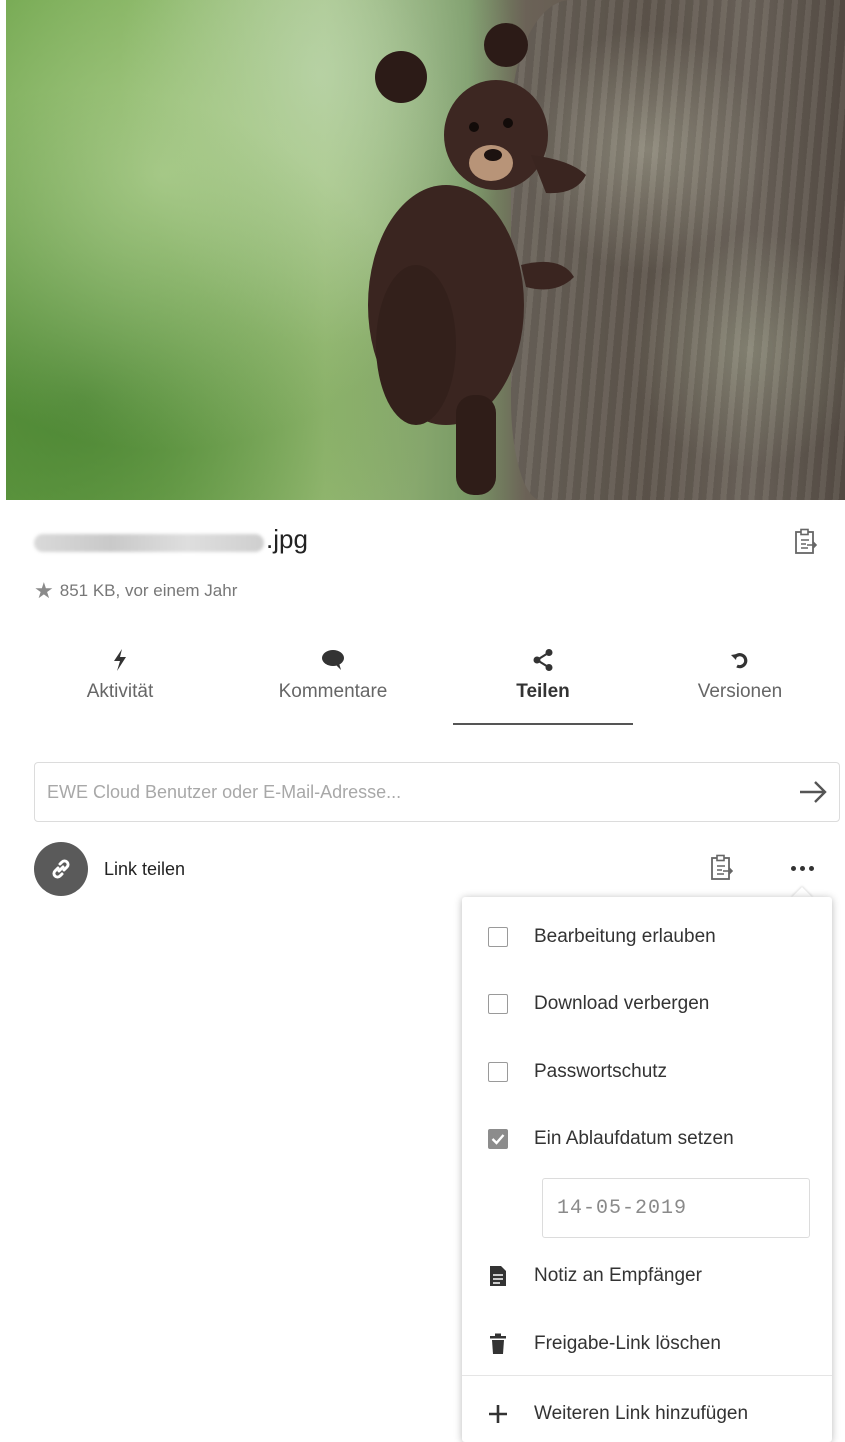 Image resolution: width=845 pixels, height=1442 pixels. I want to click on tab-label: Teilen, so click(543, 691).